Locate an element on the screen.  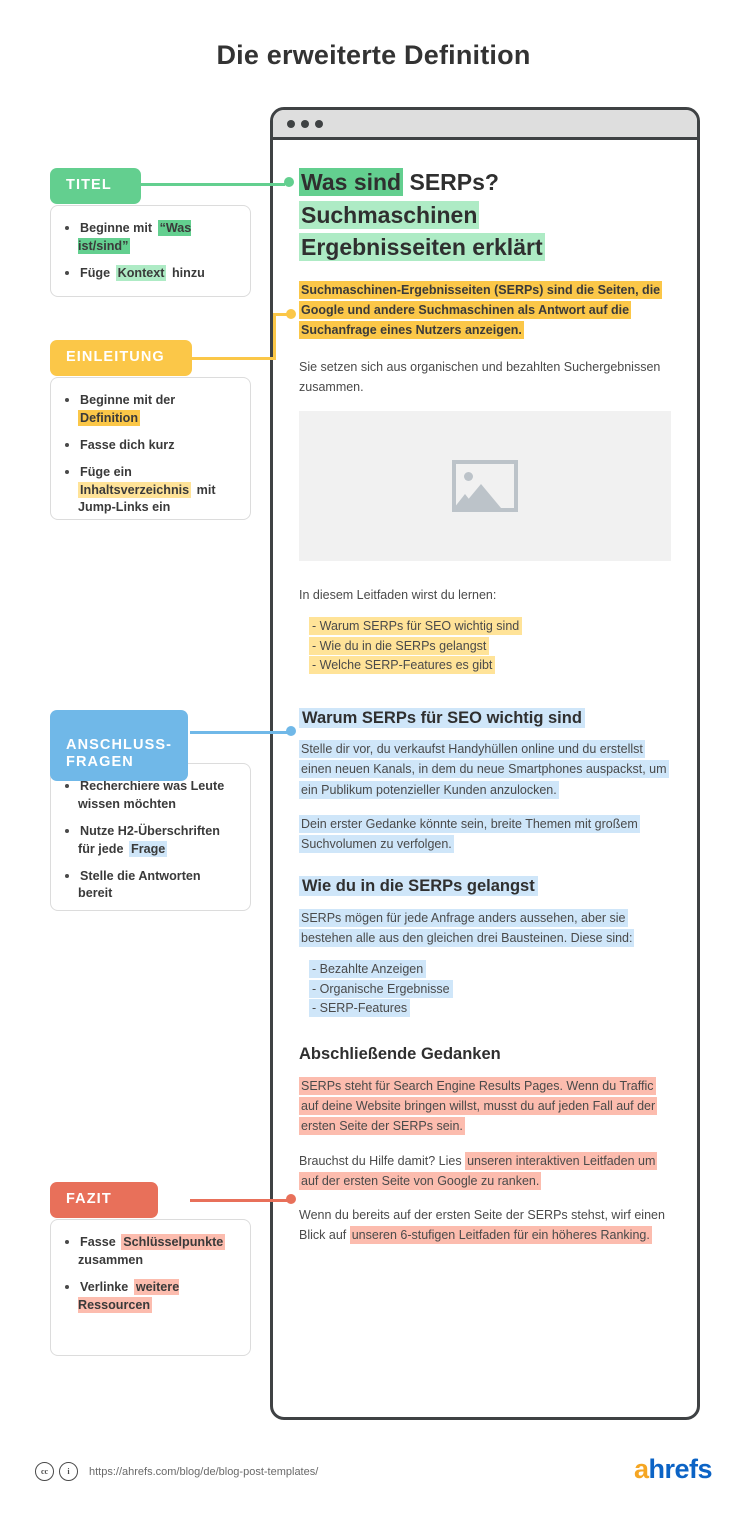
creative-commons-icon: cc is located at coordinates (44, 1471).